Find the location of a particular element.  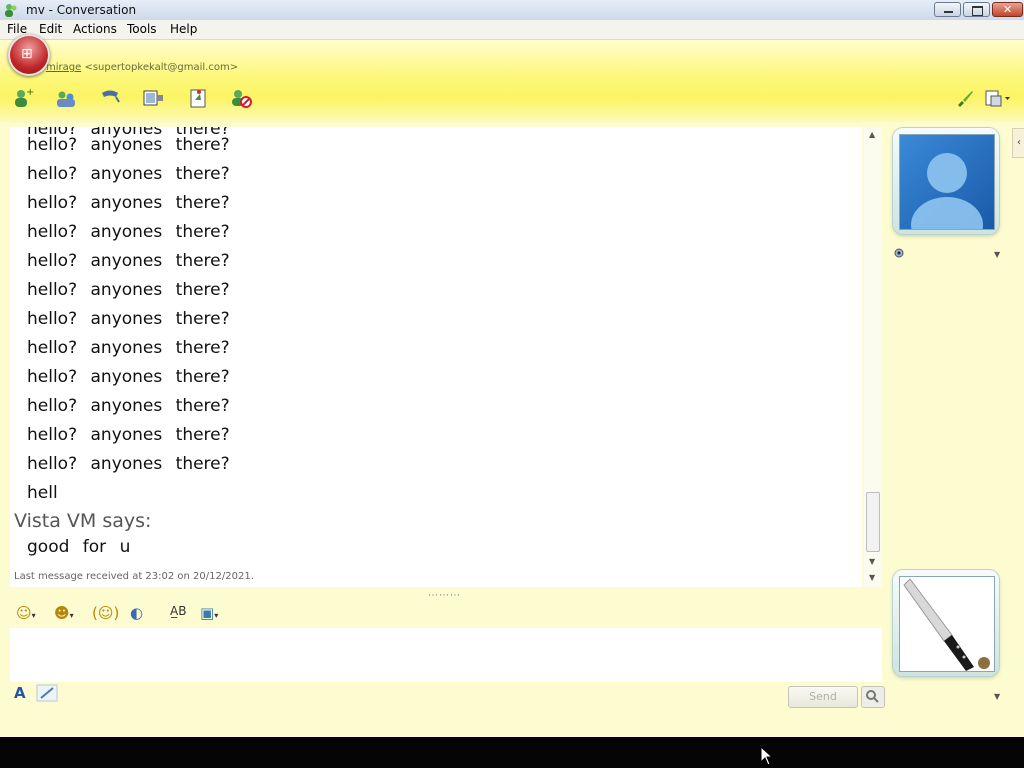

my-picture-menu-icon: ▼ is located at coordinates (997, 696).